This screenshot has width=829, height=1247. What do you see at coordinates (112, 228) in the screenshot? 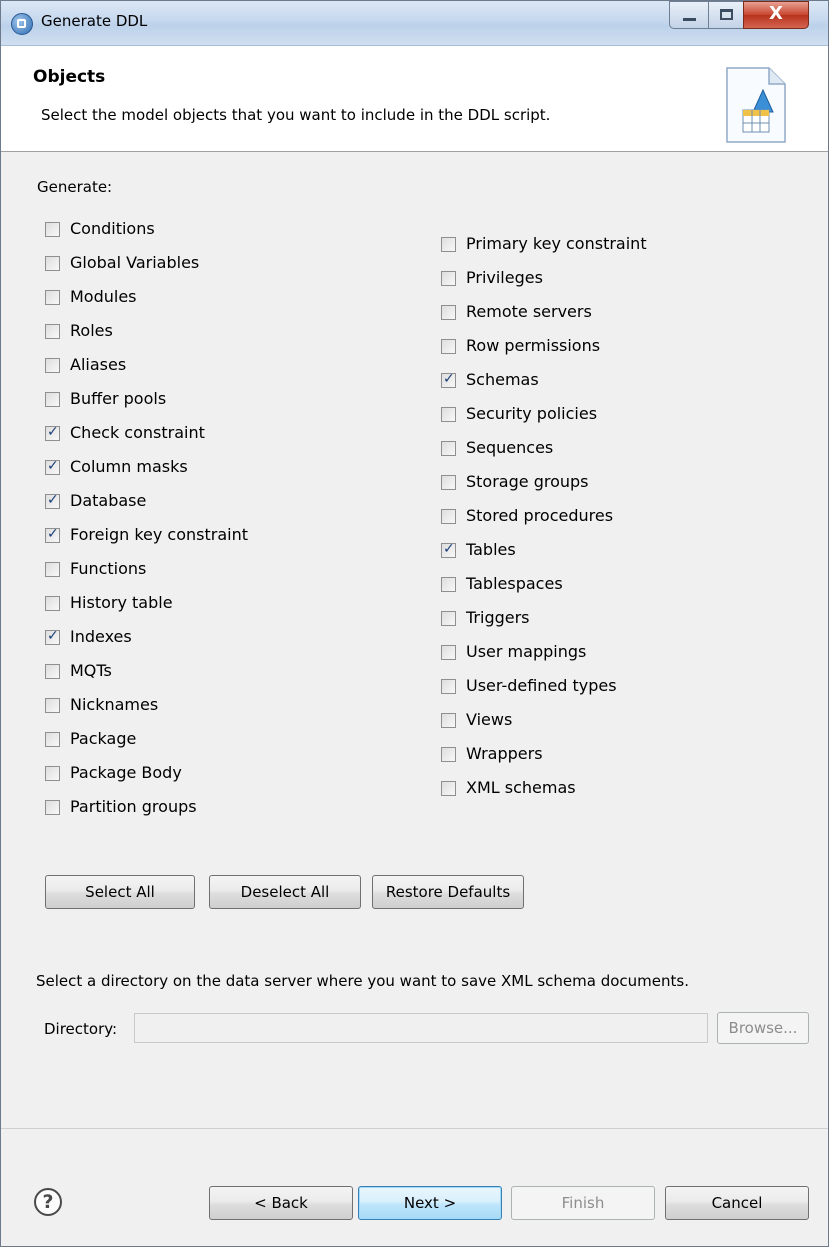
I see `checkbox-label: Conditions` at bounding box center [112, 228].